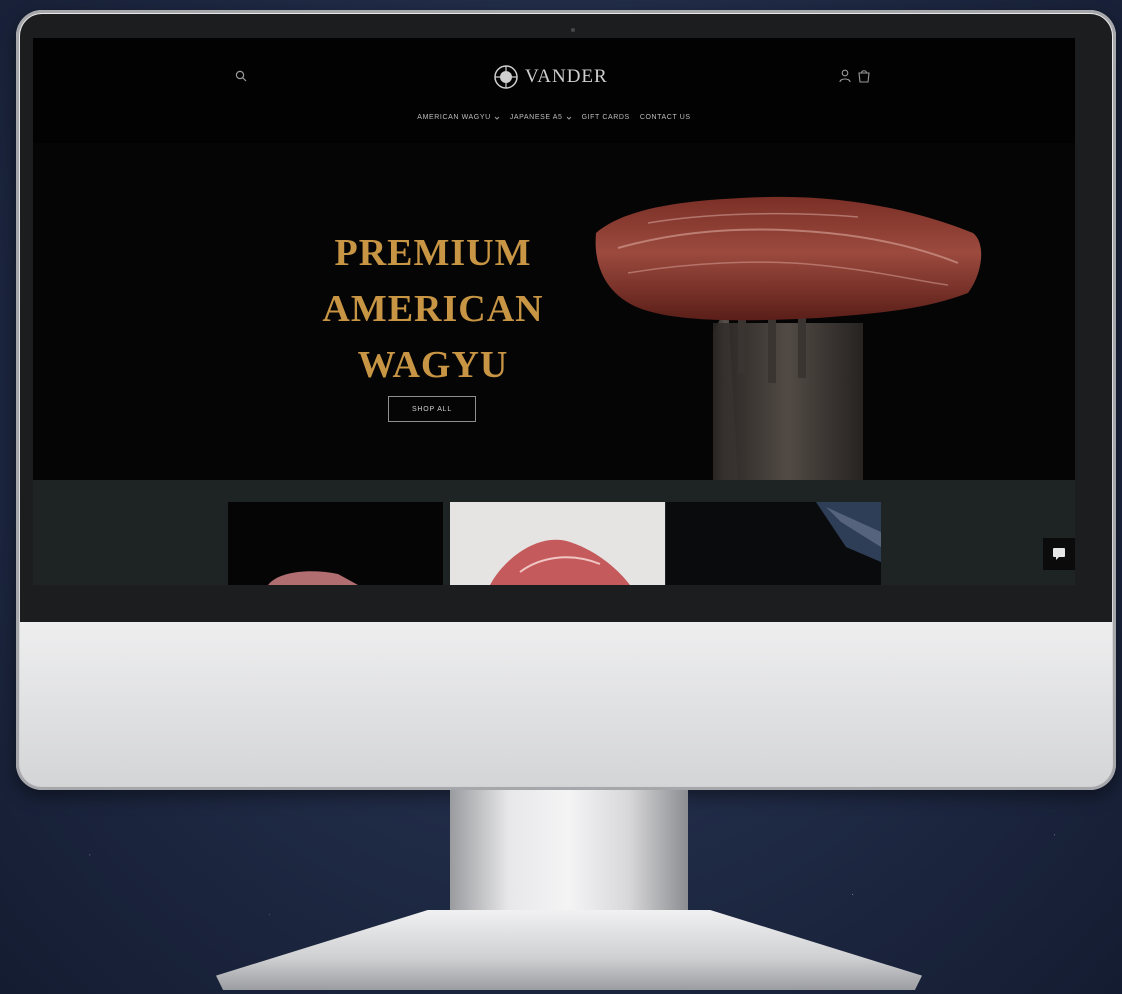 The image size is (1122, 994). I want to click on chat-icon, so click(1059, 554).